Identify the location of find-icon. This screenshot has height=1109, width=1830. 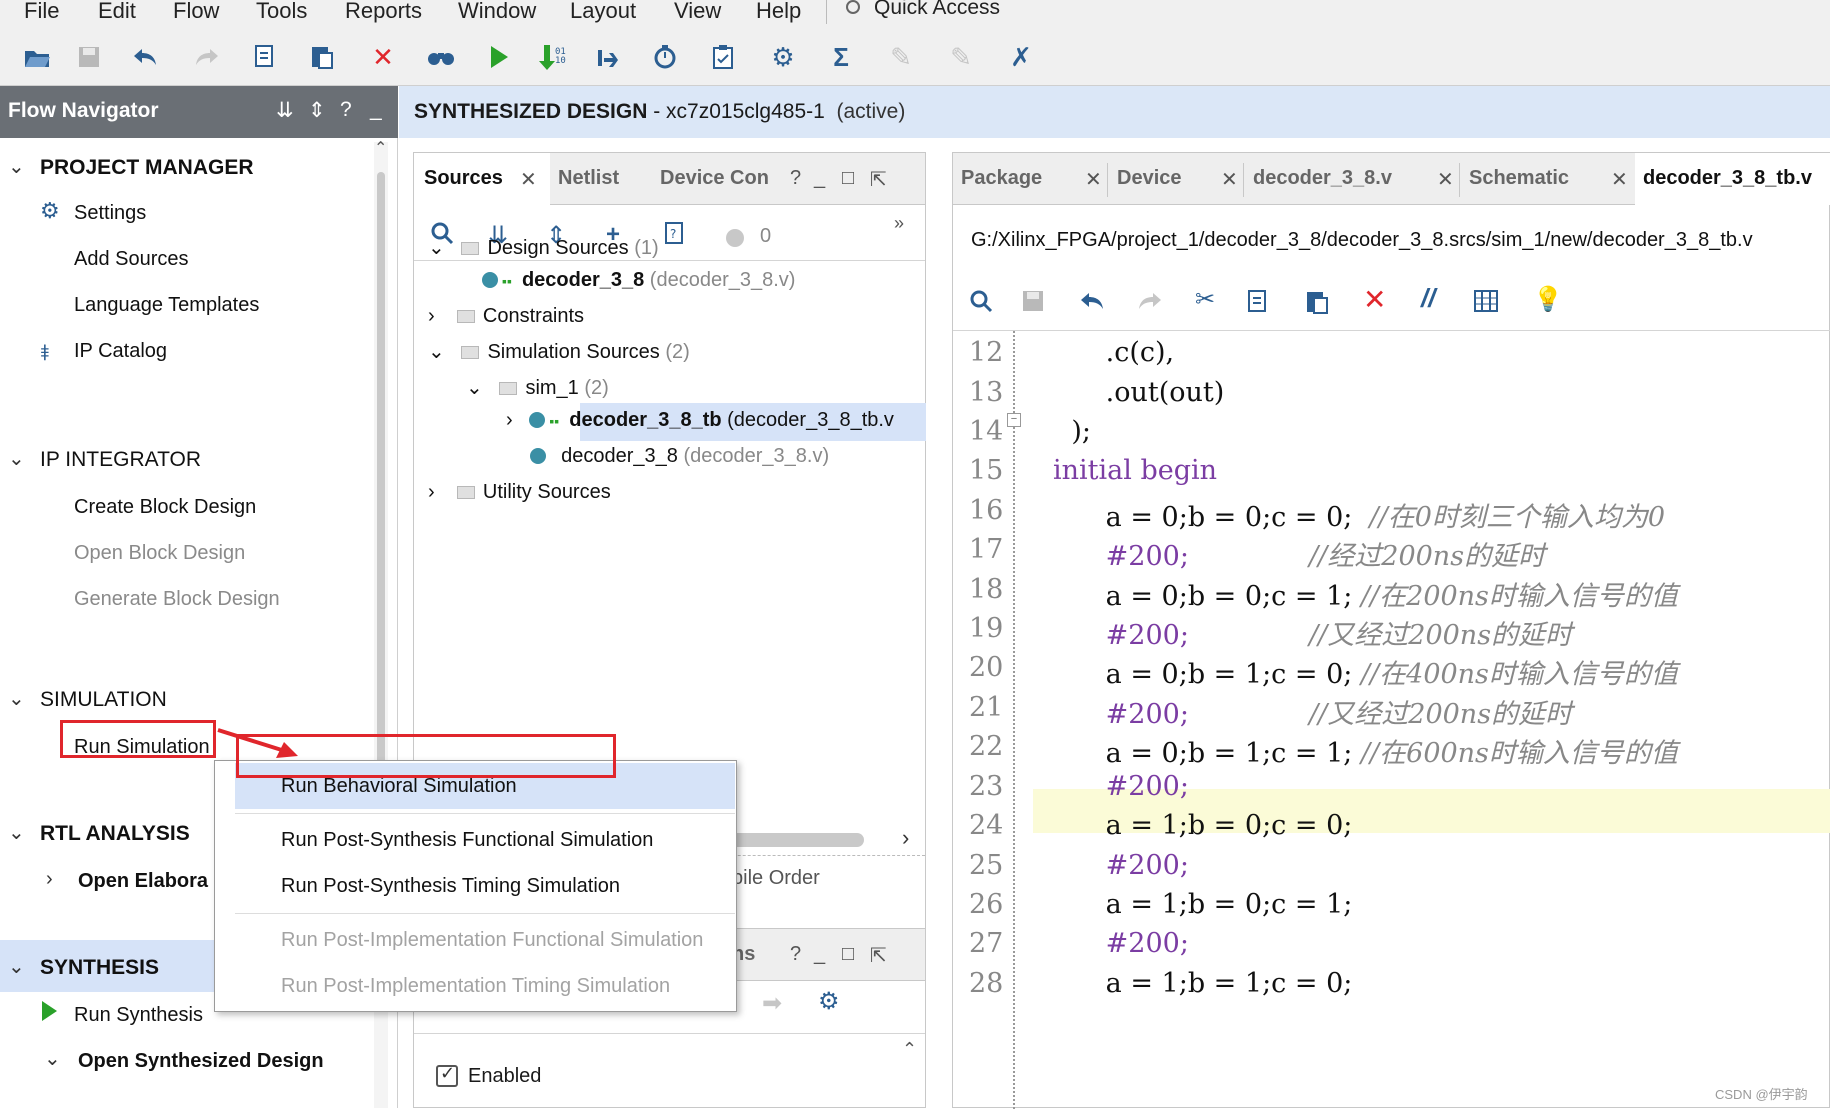
(441, 57).